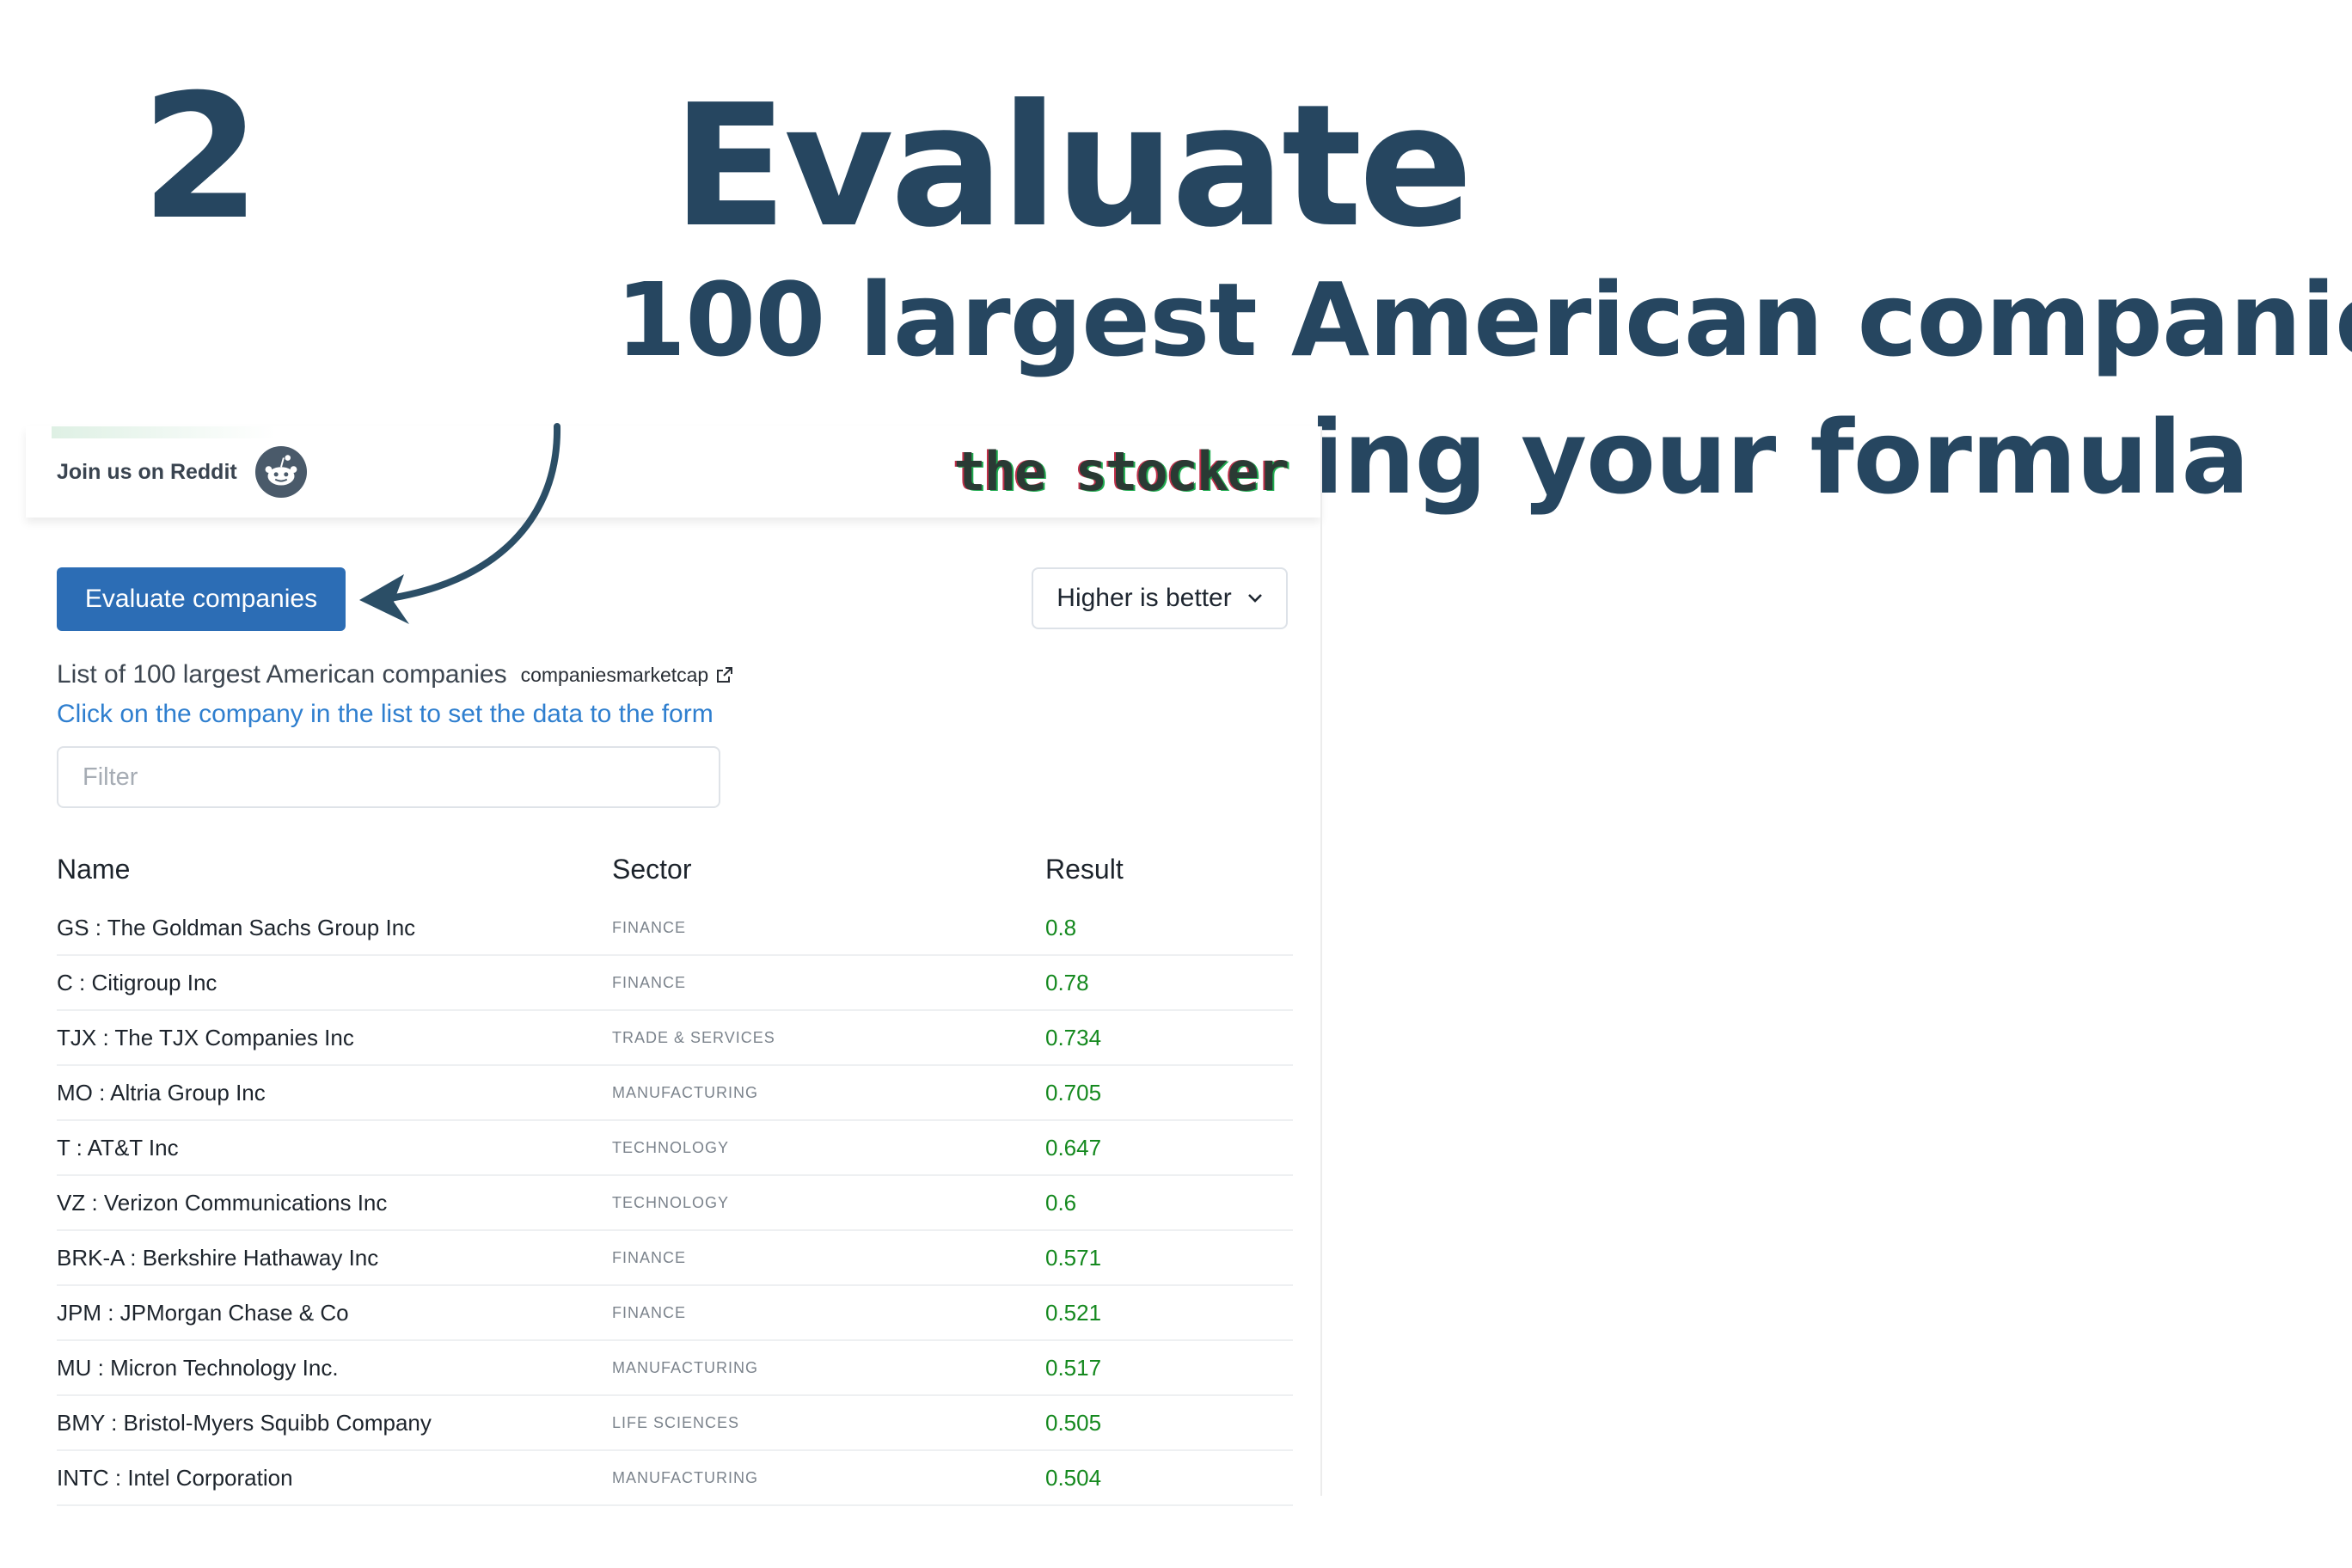 The image size is (2352, 1568). Describe the element at coordinates (460, 523) in the screenshot. I see `pointer-arrow-icon` at that location.